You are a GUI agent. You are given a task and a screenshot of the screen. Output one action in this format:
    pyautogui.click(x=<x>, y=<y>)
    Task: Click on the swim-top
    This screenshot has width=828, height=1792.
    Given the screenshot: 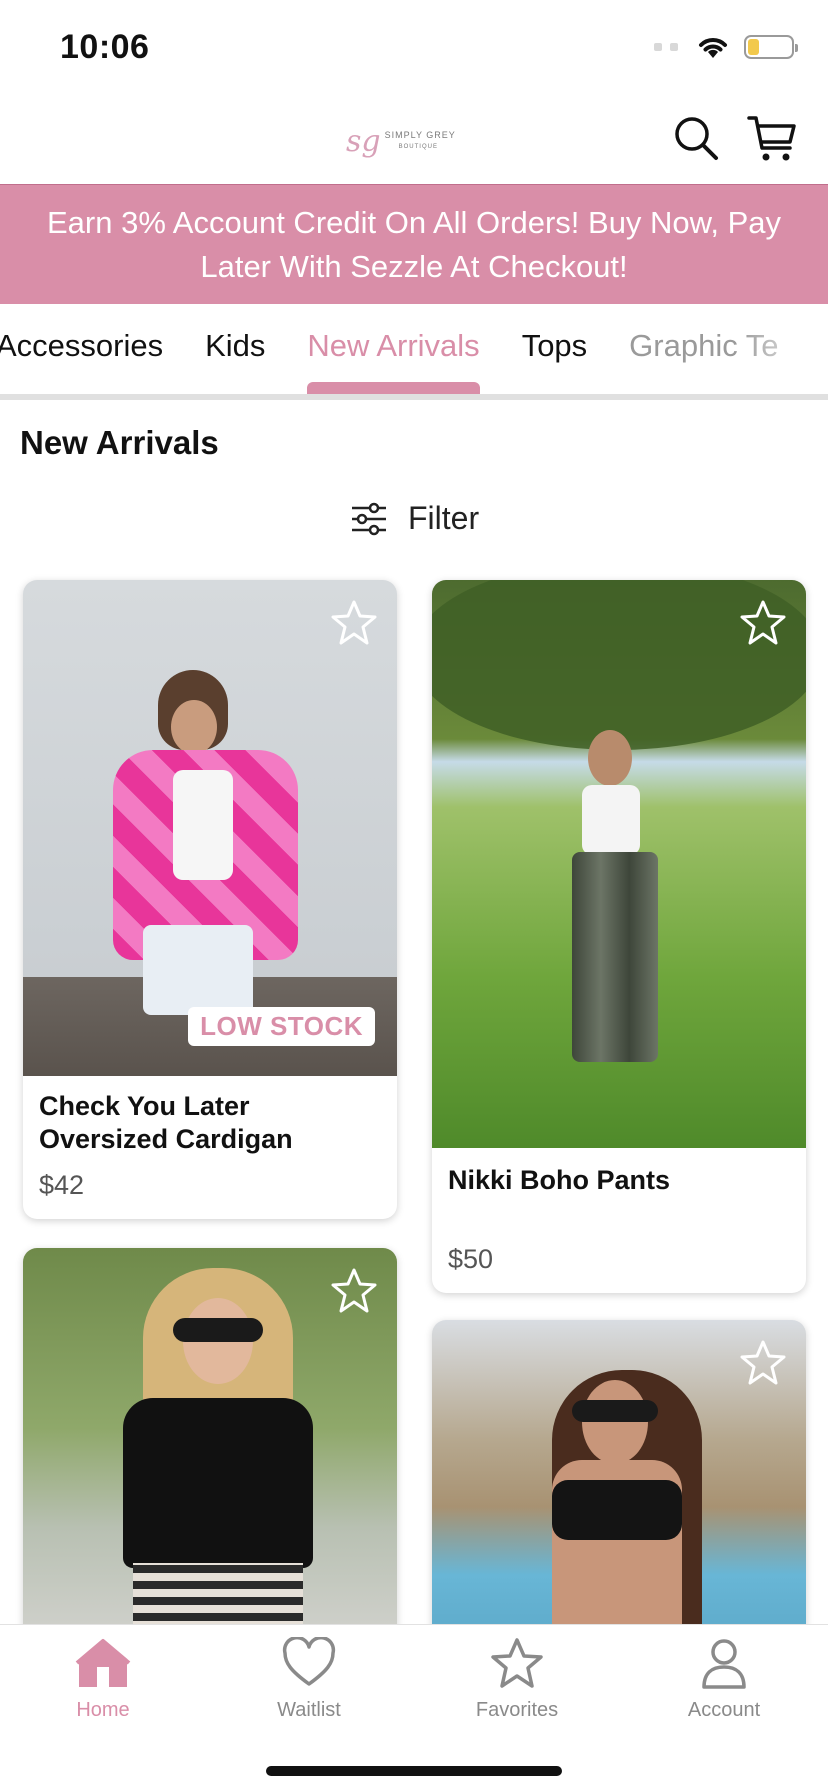 What is the action you would take?
    pyautogui.click(x=617, y=1510)
    